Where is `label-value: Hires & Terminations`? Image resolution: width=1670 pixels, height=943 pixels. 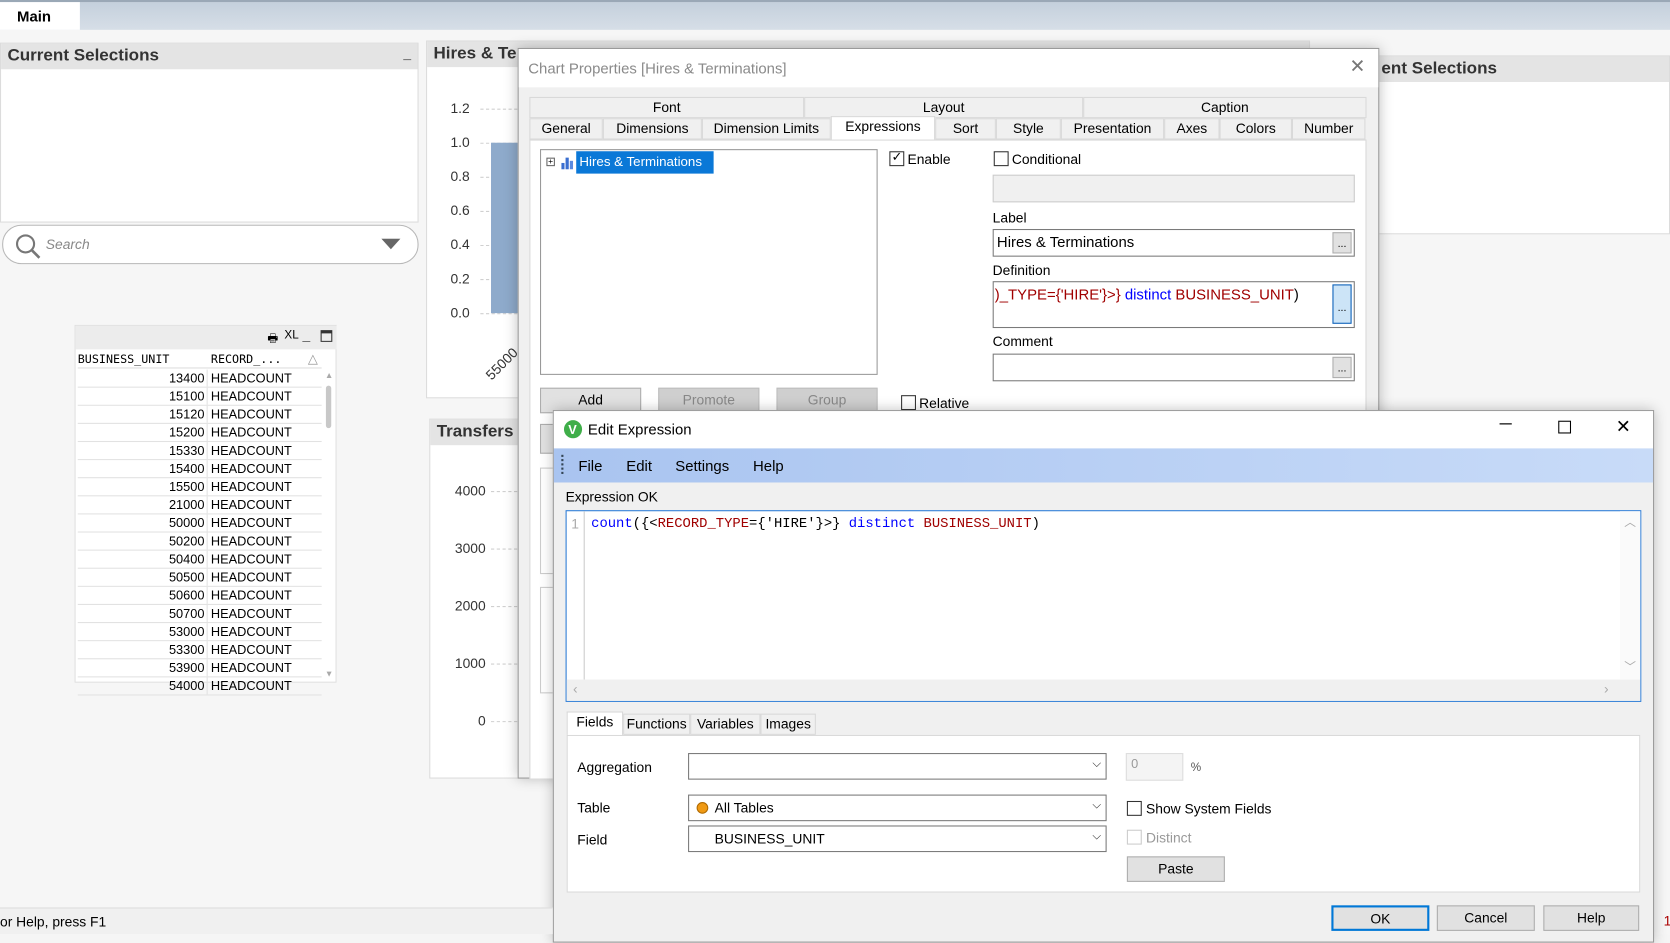 label-value: Hires & Terminations is located at coordinates (1065, 242).